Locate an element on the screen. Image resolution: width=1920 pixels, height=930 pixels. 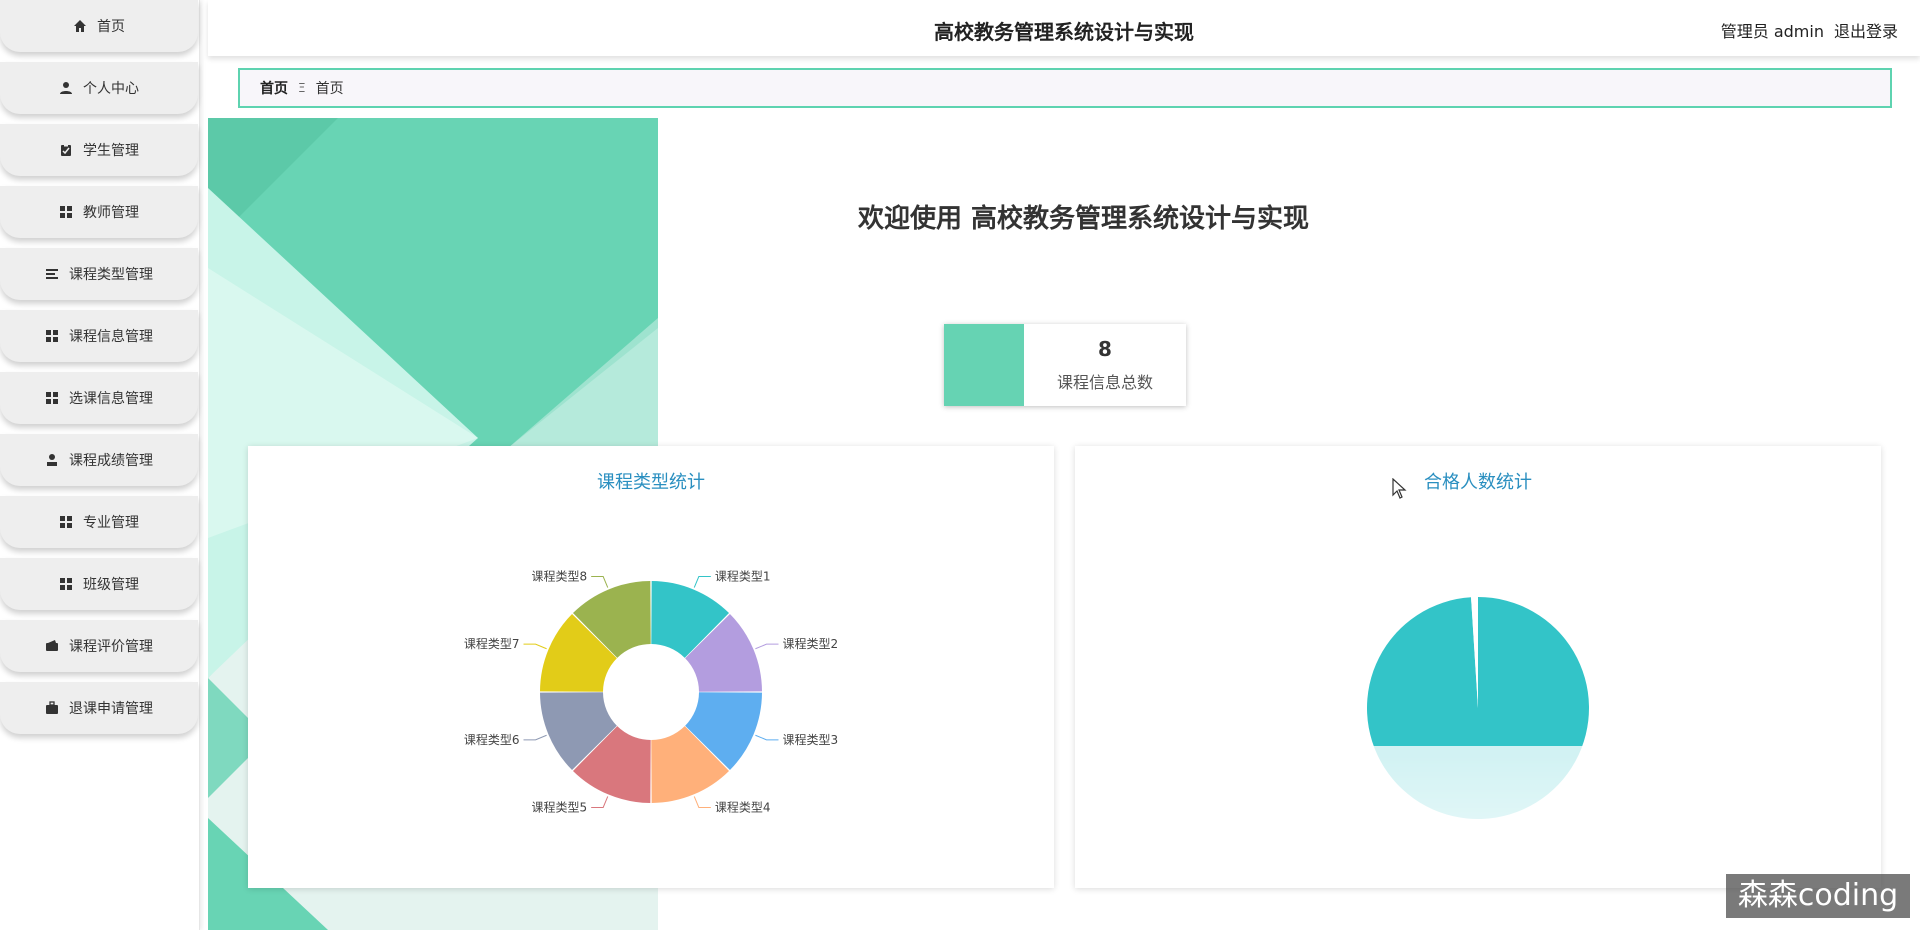
sidebar-item-label: 学生管理 is located at coordinates (111, 151).